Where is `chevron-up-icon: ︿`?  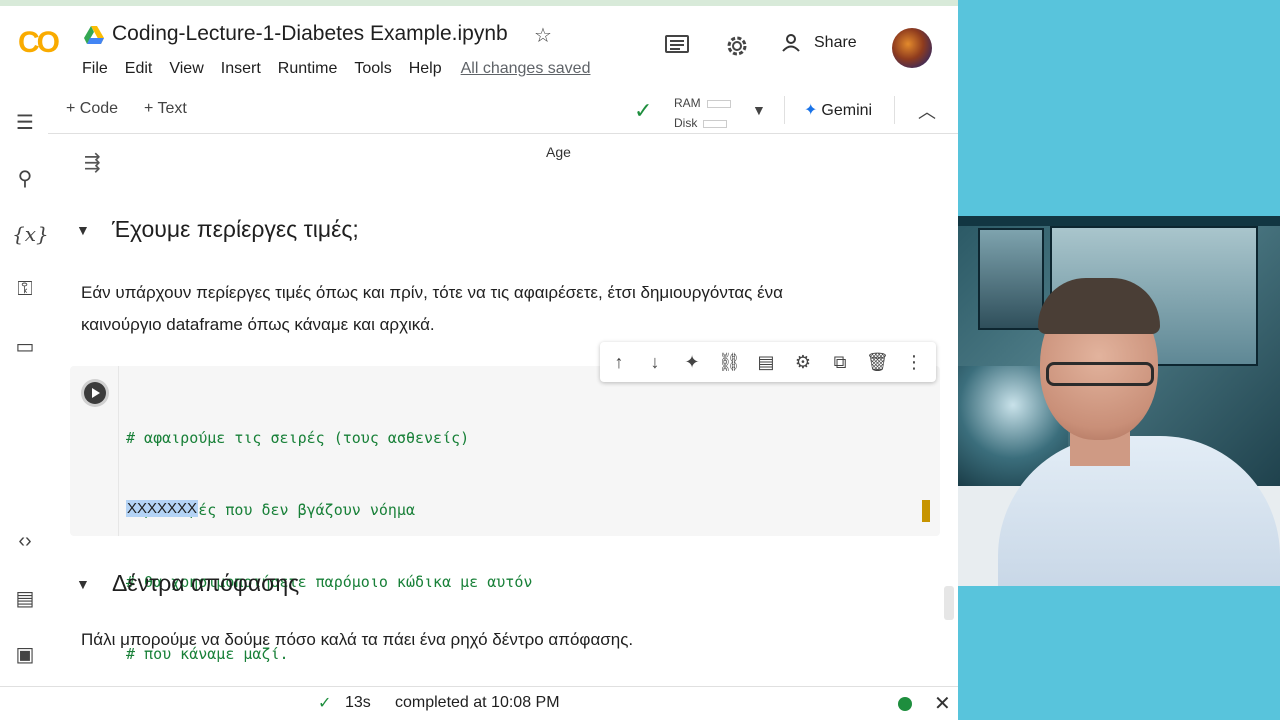 chevron-up-icon: ︿ is located at coordinates (927, 111).